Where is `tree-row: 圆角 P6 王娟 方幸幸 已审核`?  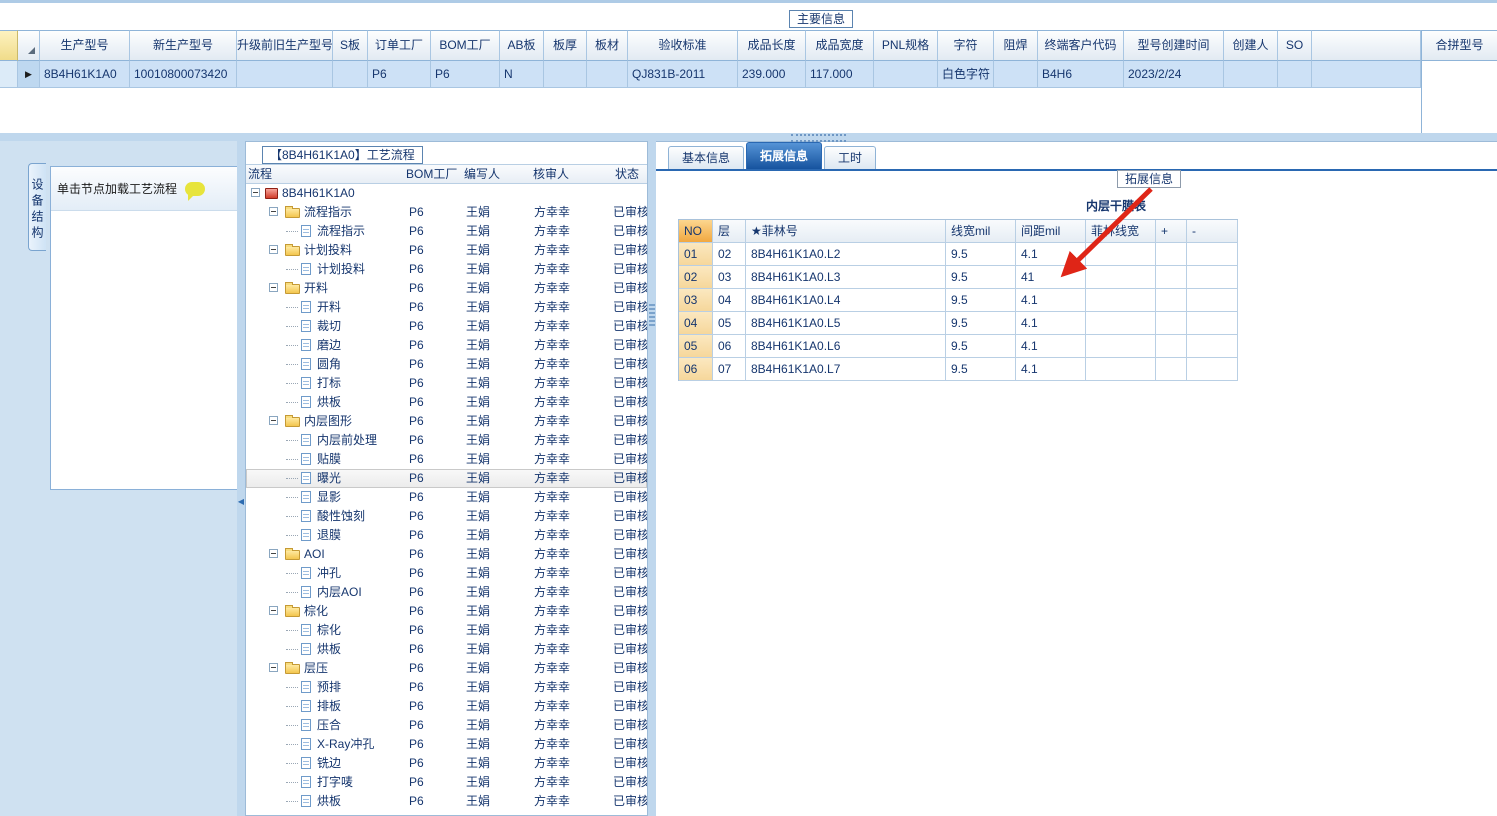
tree-row: 圆角 P6 王娟 方幸幸 已审核 is located at coordinates (446, 364).